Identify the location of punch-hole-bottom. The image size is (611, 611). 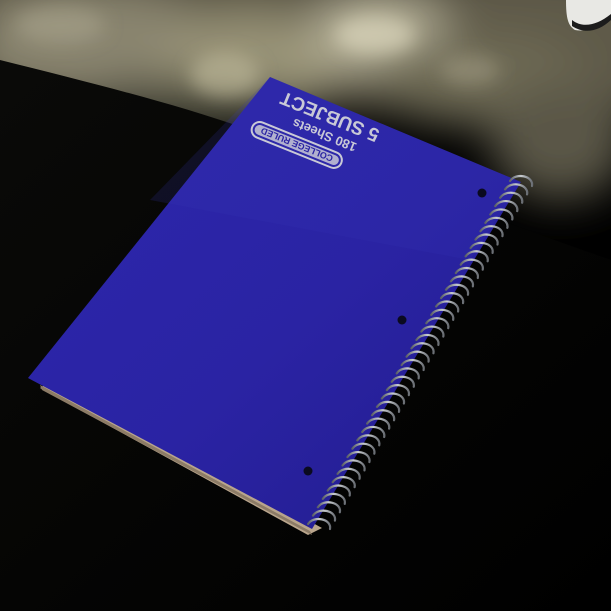
(308, 471).